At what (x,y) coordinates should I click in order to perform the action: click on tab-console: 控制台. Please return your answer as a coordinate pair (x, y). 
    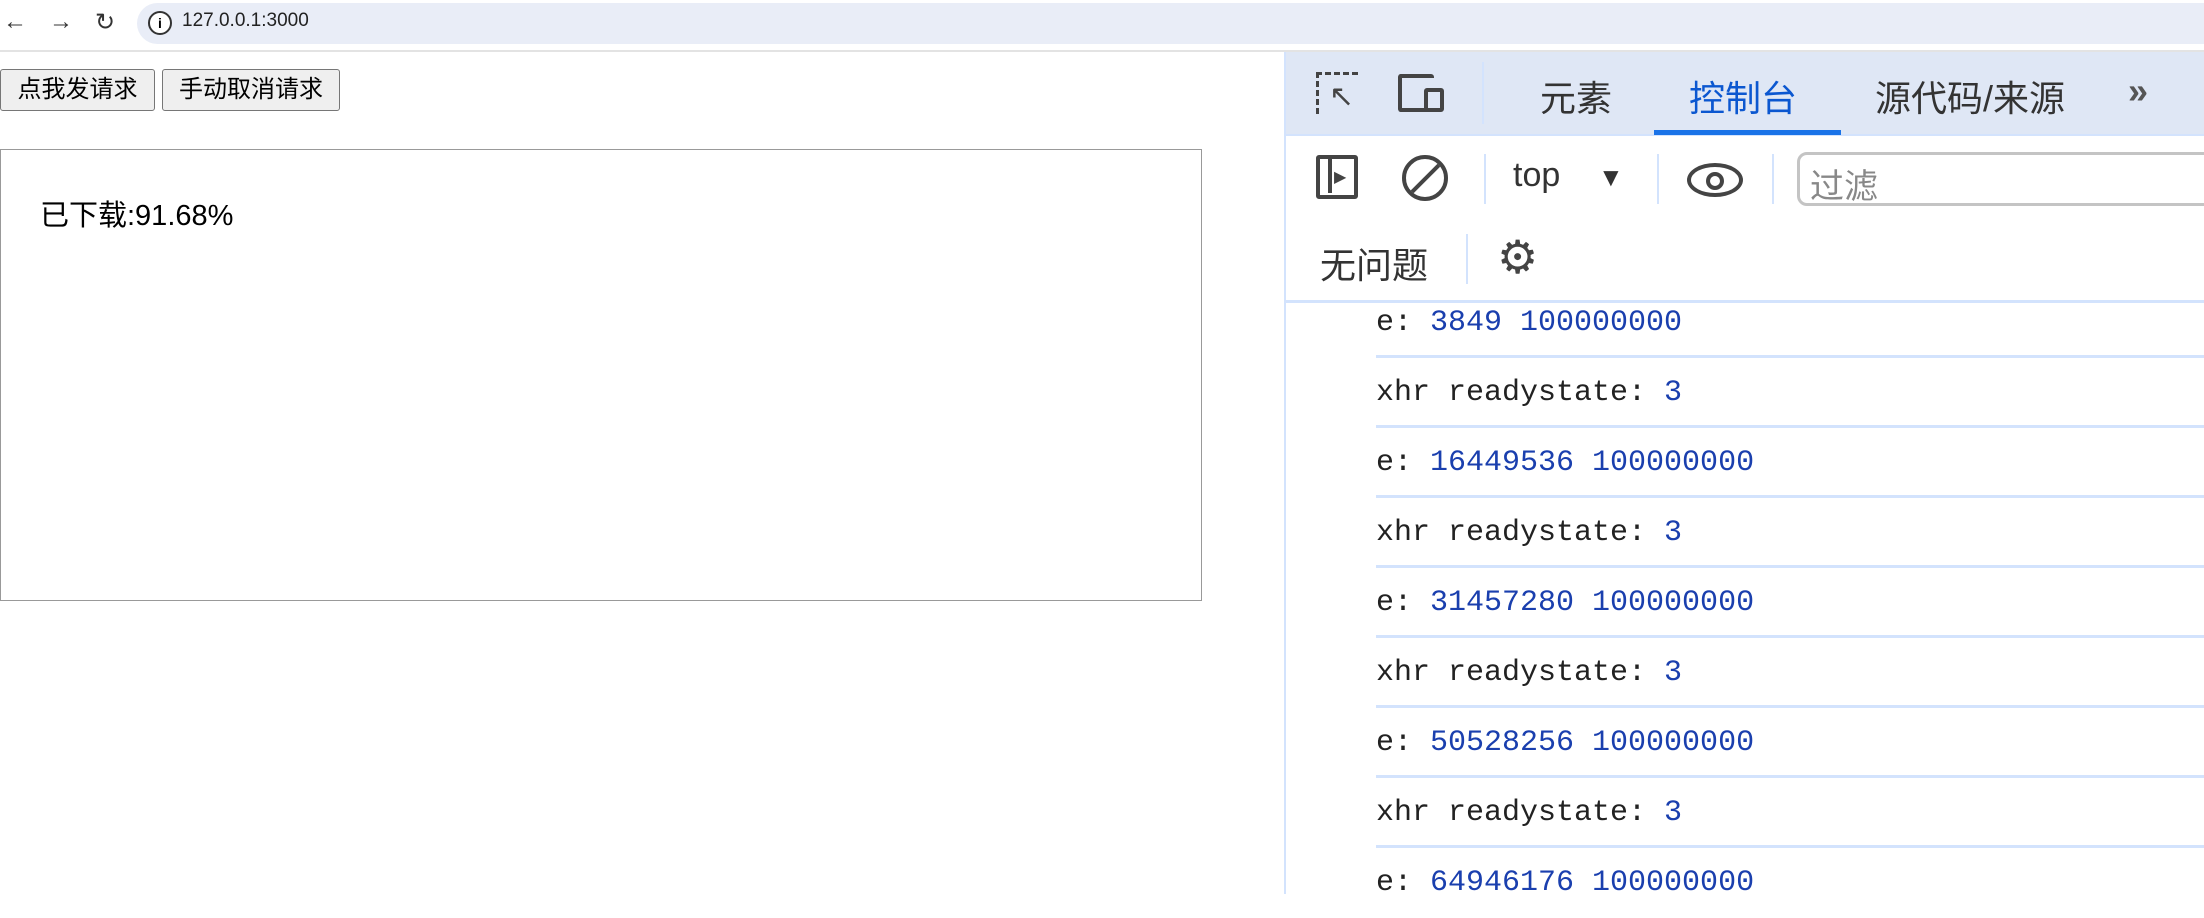
    Looking at the image, I should click on (1743, 96).